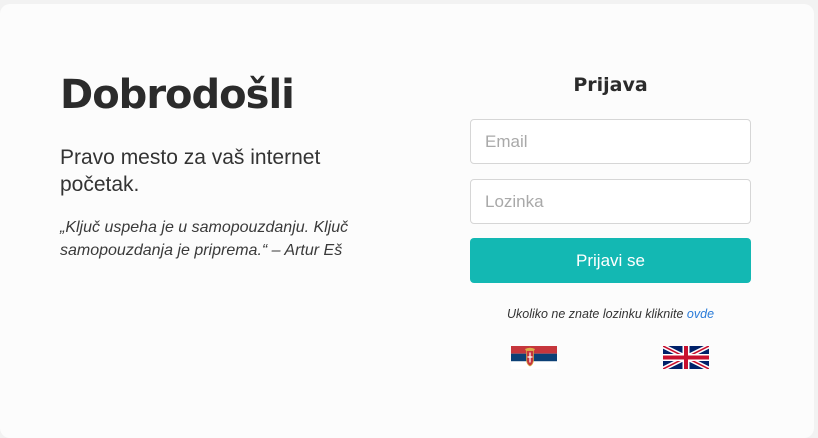 This screenshot has width=818, height=438. Describe the element at coordinates (610, 260) in the screenshot. I see `login-button: Prijavi se` at that location.